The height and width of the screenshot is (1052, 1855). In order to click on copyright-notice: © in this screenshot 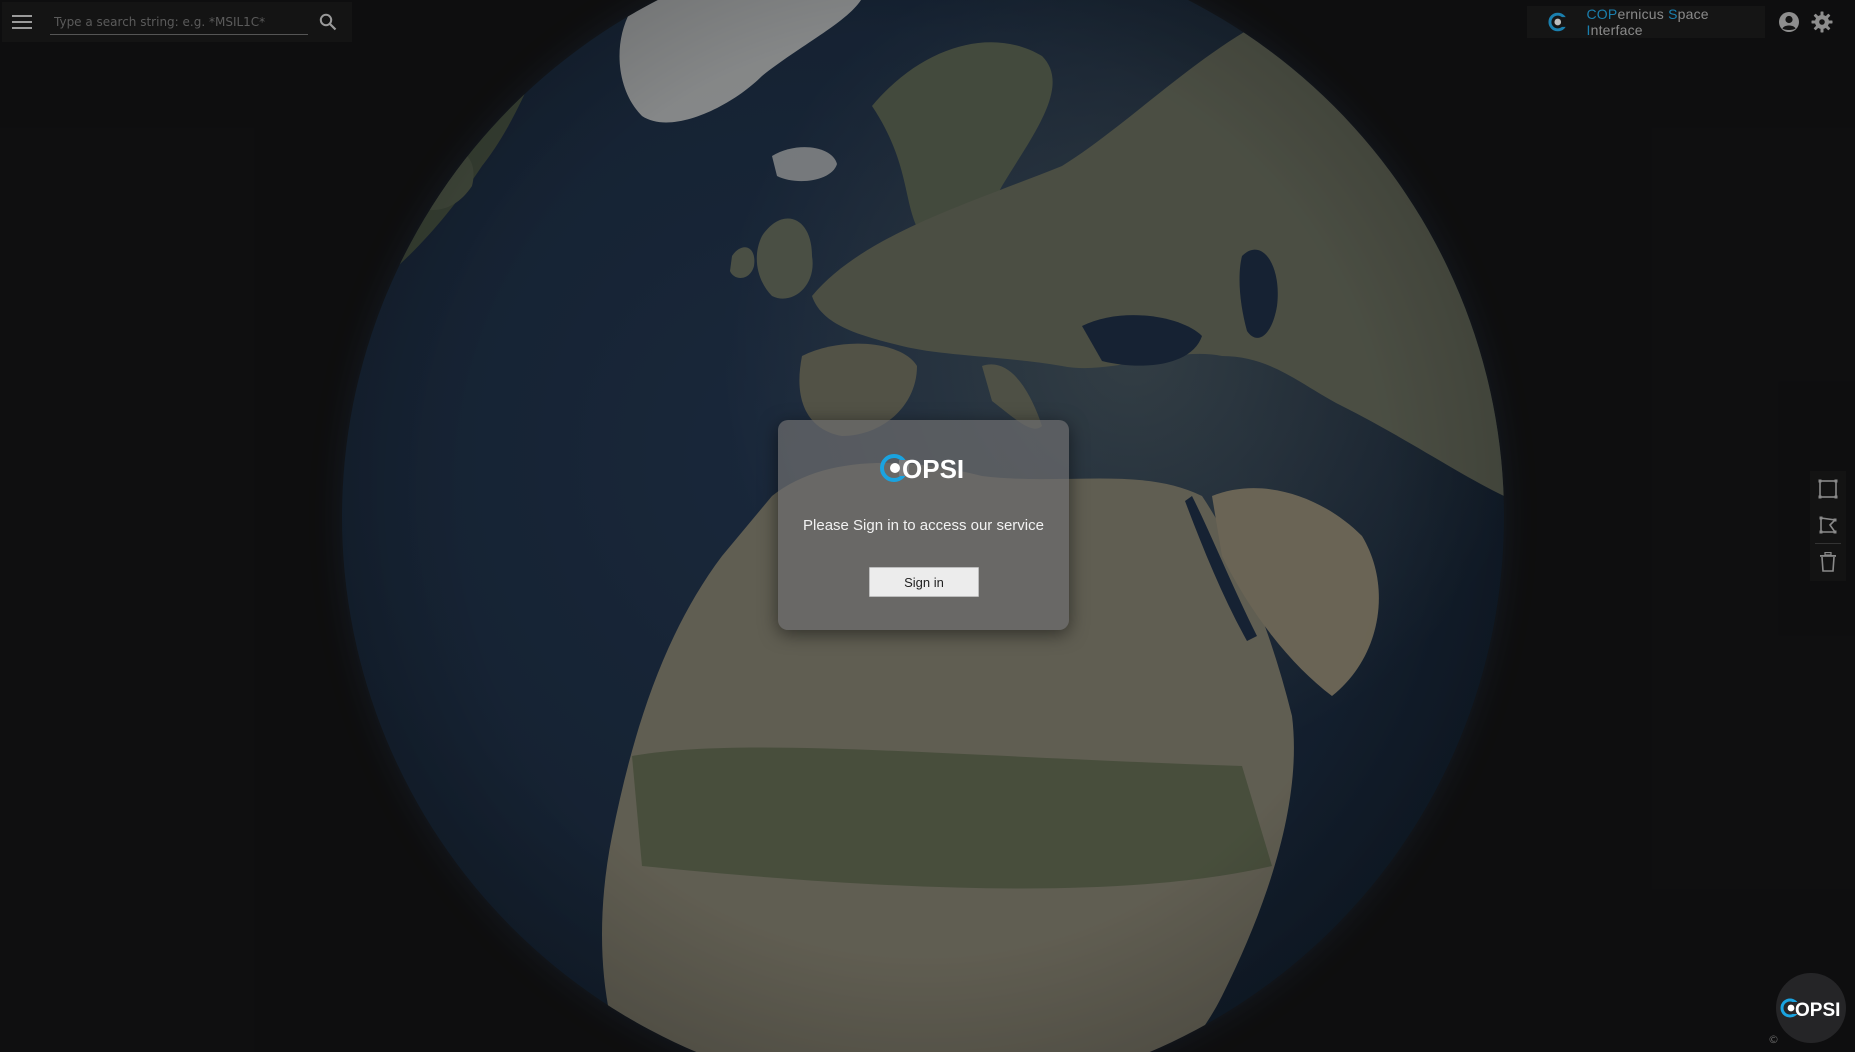, I will do `click(1775, 1040)`.